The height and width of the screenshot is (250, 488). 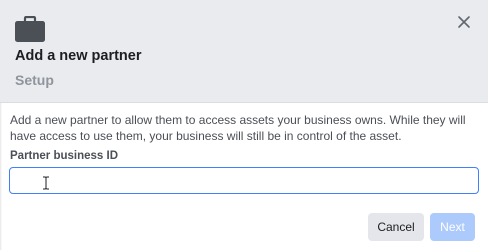 I want to click on partner-business-id-label: Partner business ID, so click(x=64, y=156).